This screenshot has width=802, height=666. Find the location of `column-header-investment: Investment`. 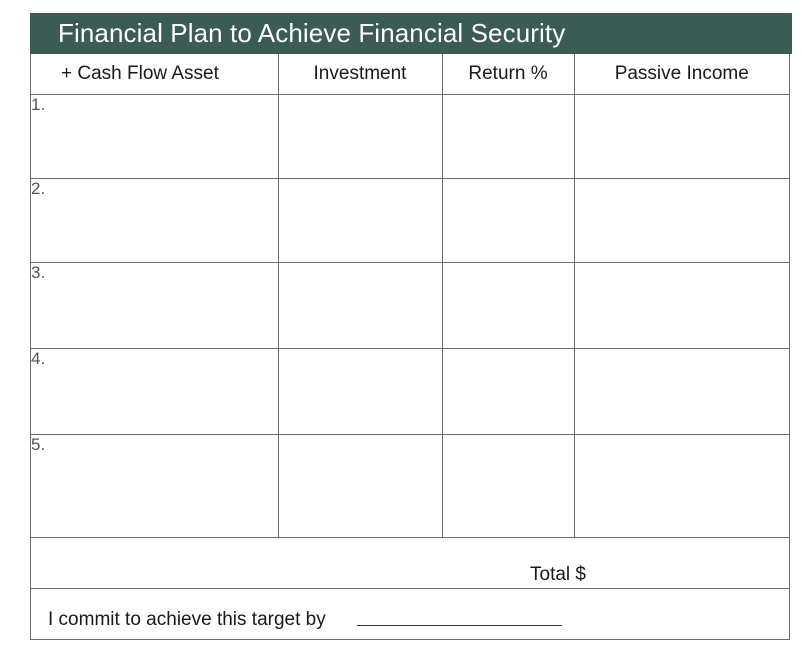

column-header-investment: Investment is located at coordinates (360, 74).